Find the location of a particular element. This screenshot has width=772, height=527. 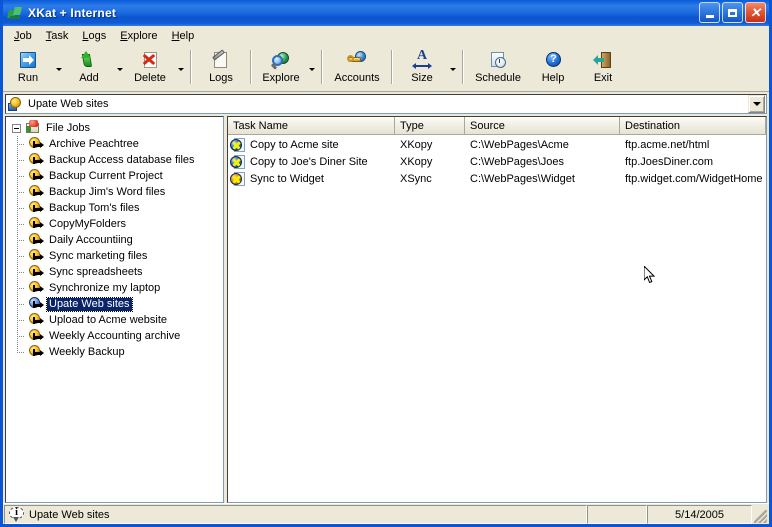

cell-task-name: Copy to Acme site is located at coordinates (311, 145).